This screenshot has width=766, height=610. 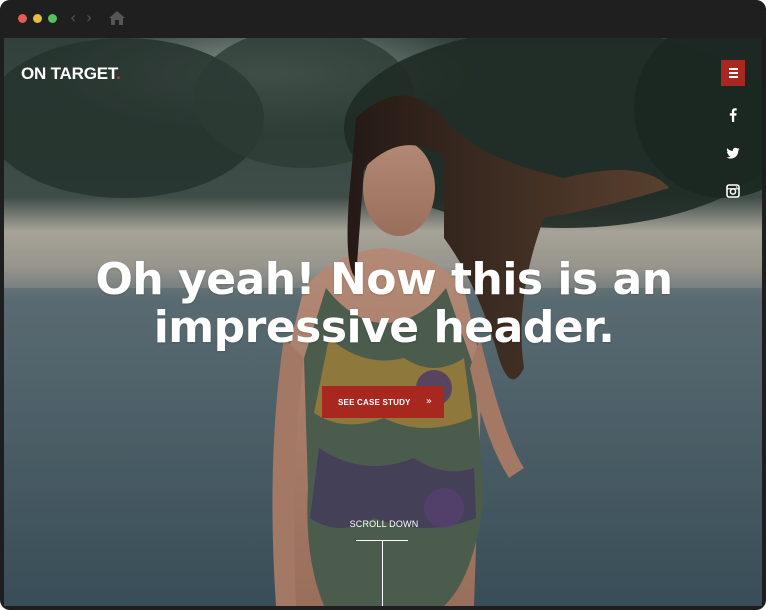 I want to click on minimize-window-button, so click(x=37, y=18).